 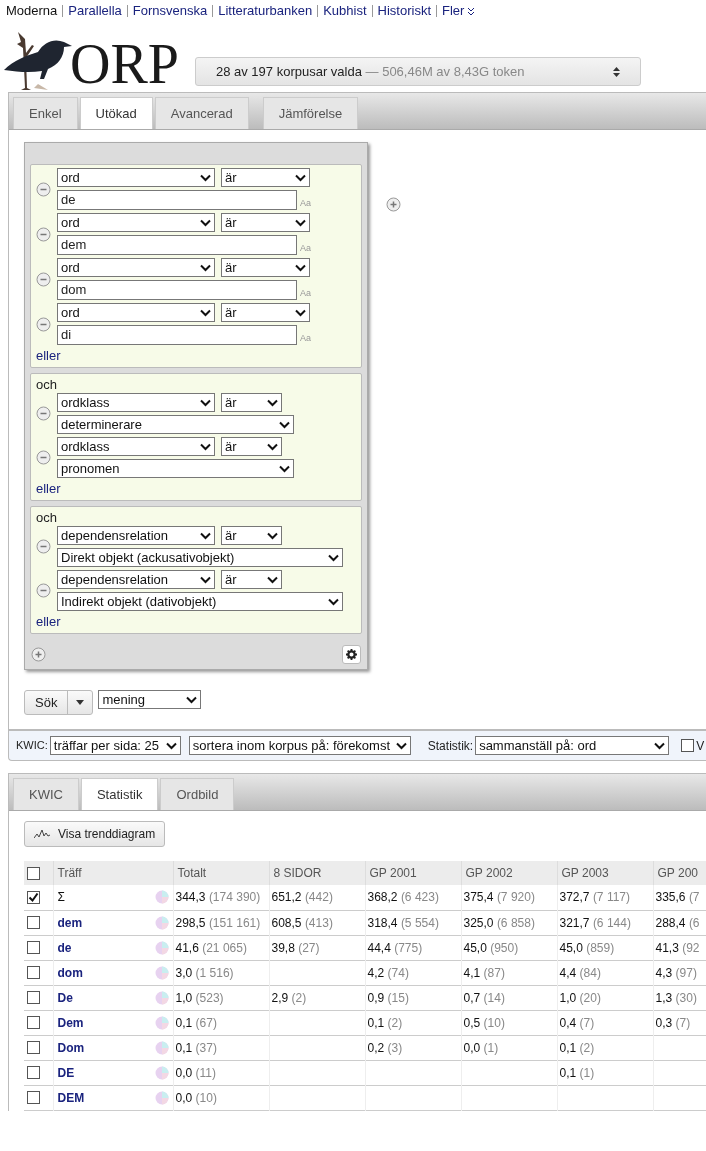 What do you see at coordinates (177, 335) in the screenshot?
I see `value-field: di` at bounding box center [177, 335].